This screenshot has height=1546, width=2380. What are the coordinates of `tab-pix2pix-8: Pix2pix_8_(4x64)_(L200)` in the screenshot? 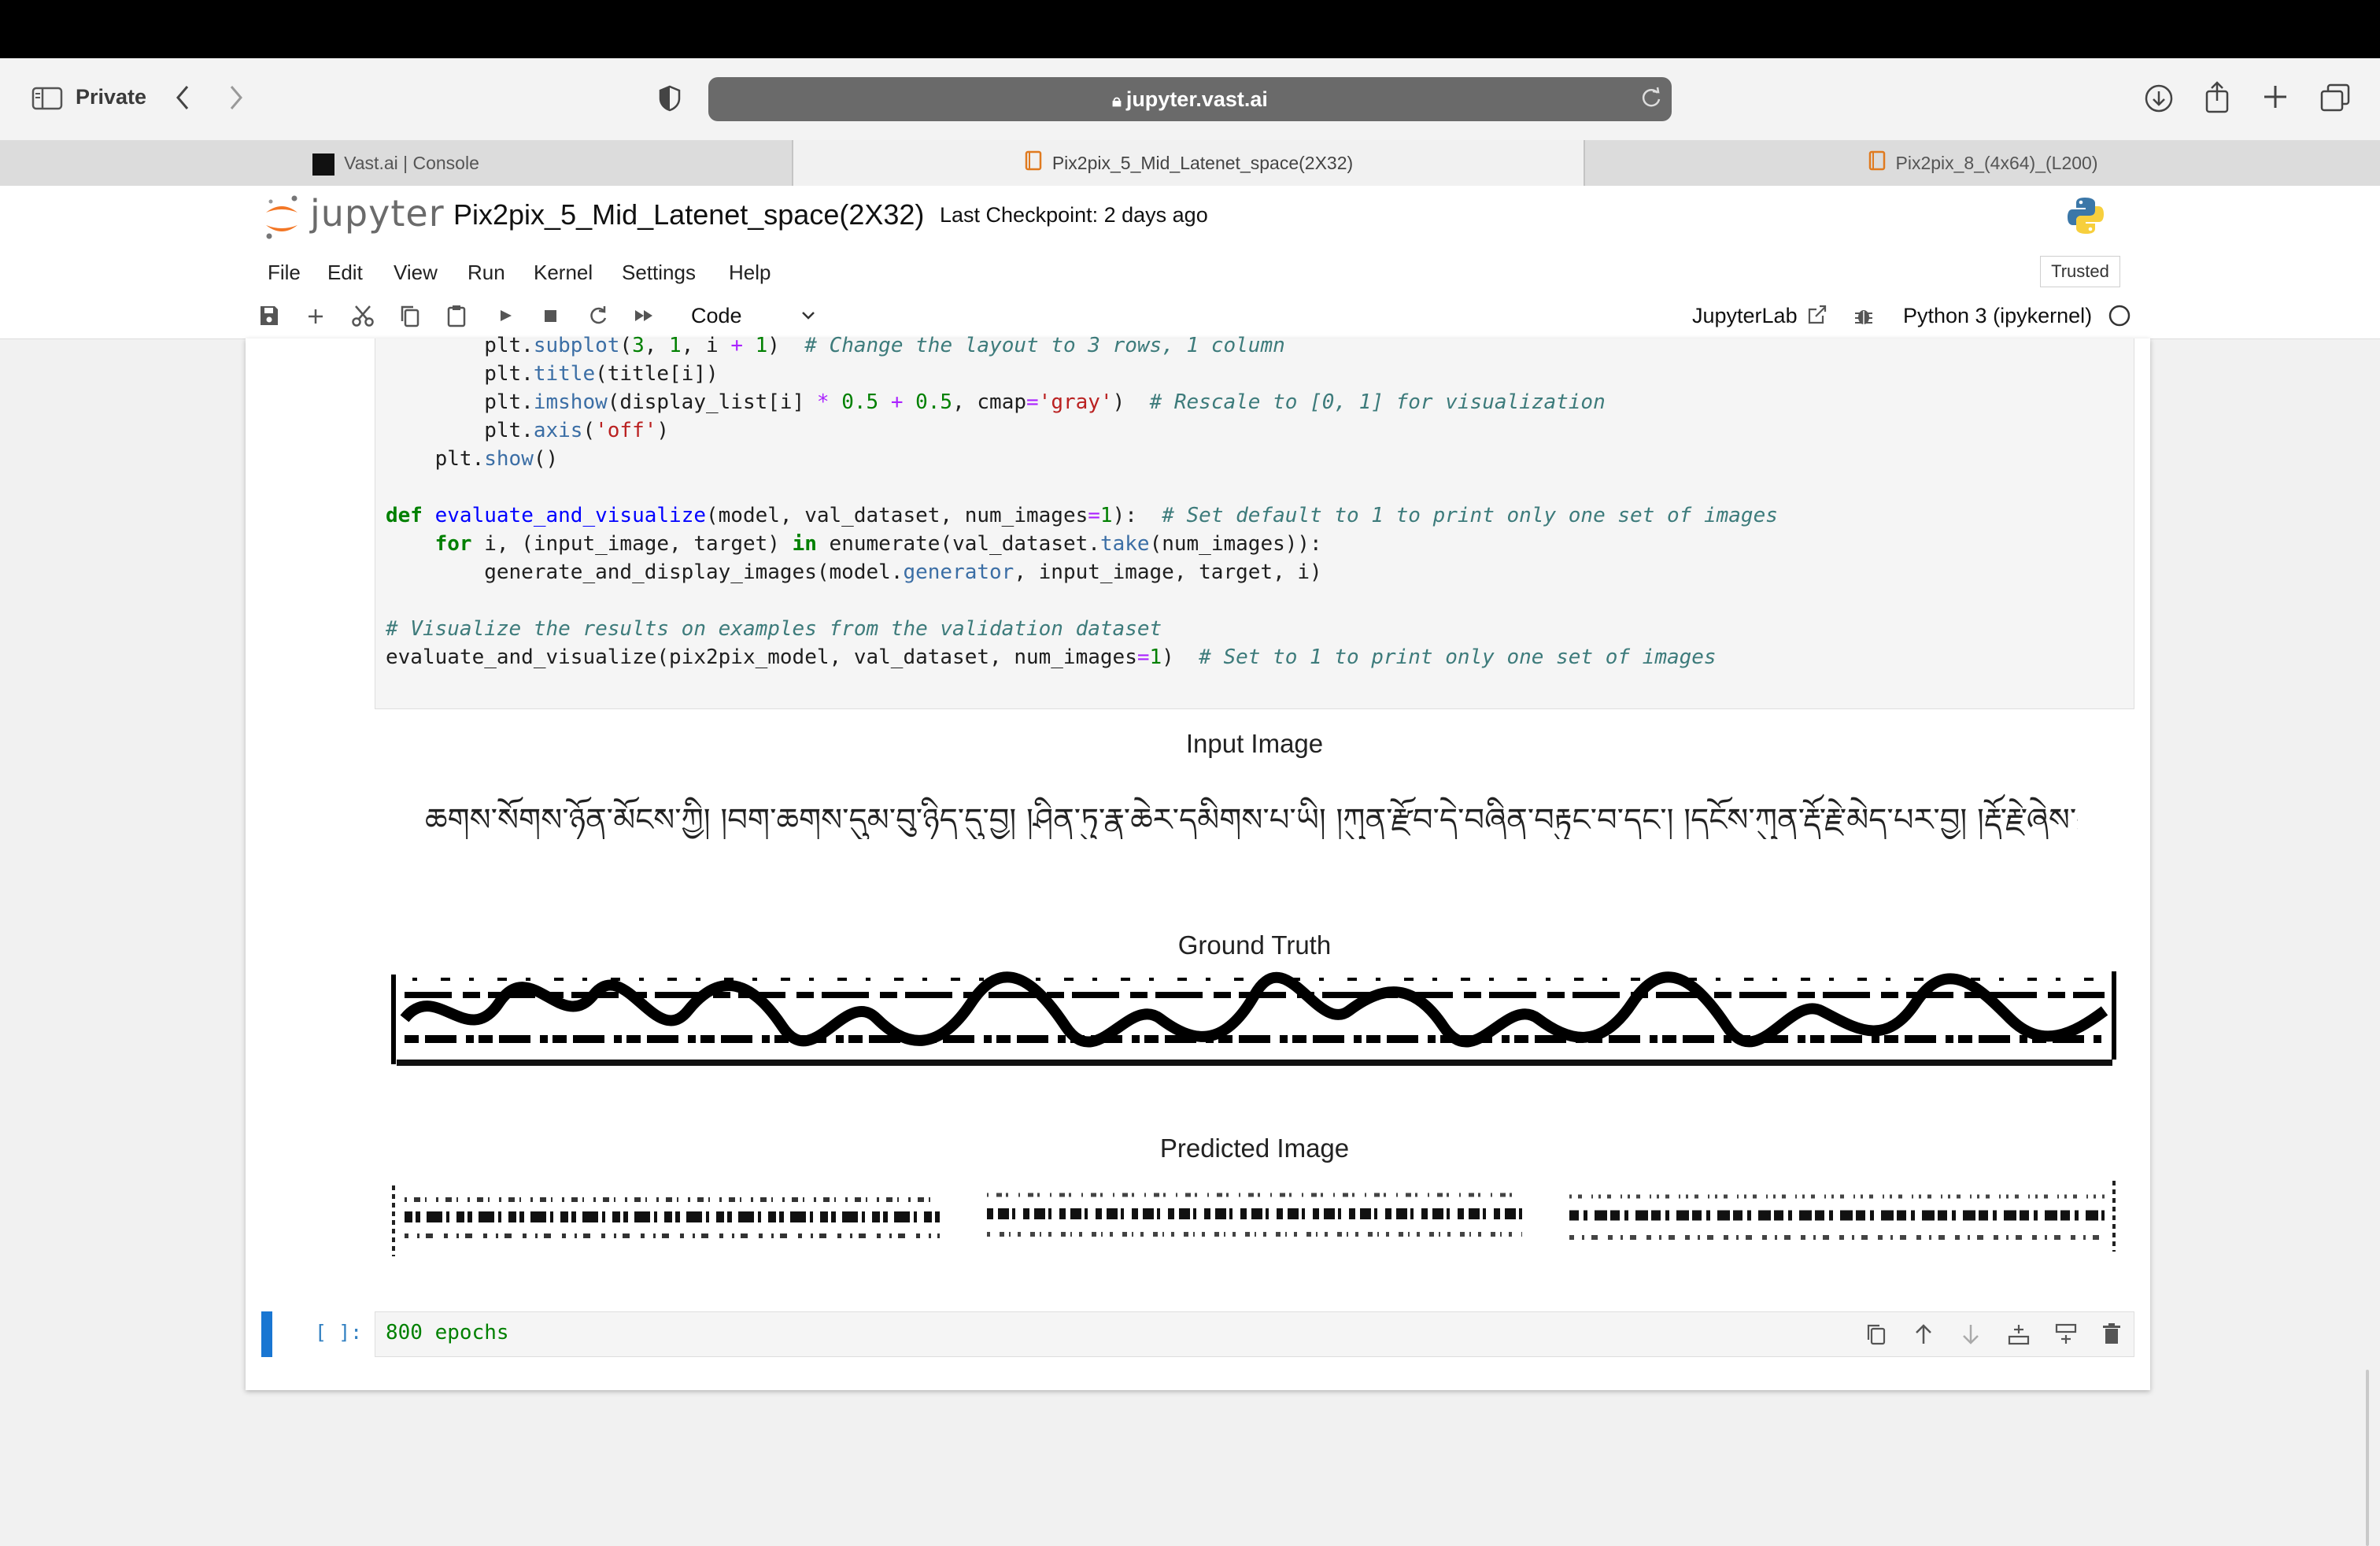 It's located at (1983, 163).